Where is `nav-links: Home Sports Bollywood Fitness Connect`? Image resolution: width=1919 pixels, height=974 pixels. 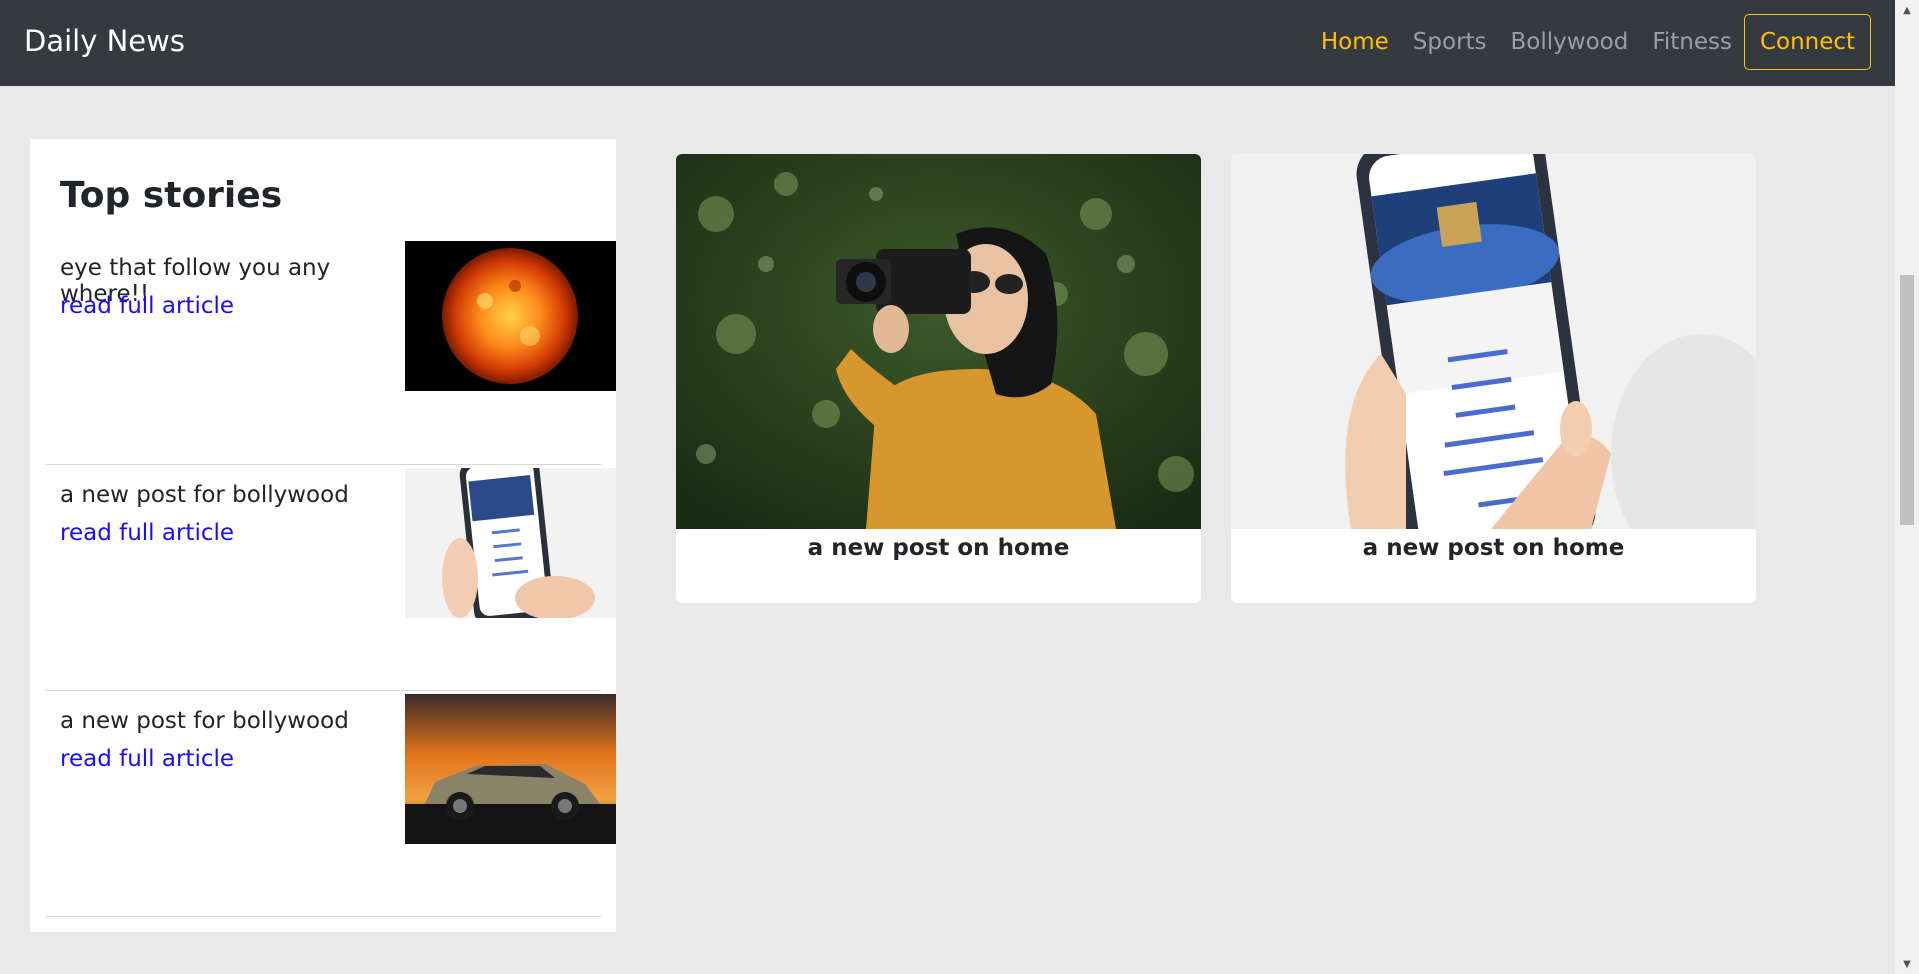
nav-links: Home Sports Bollywood Fitness Connect is located at coordinates (1584, 42).